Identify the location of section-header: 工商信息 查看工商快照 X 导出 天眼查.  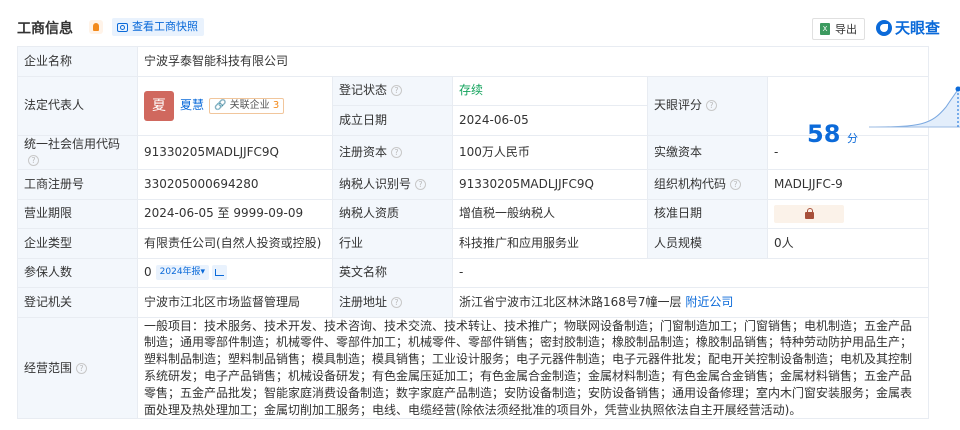
(478, 27).